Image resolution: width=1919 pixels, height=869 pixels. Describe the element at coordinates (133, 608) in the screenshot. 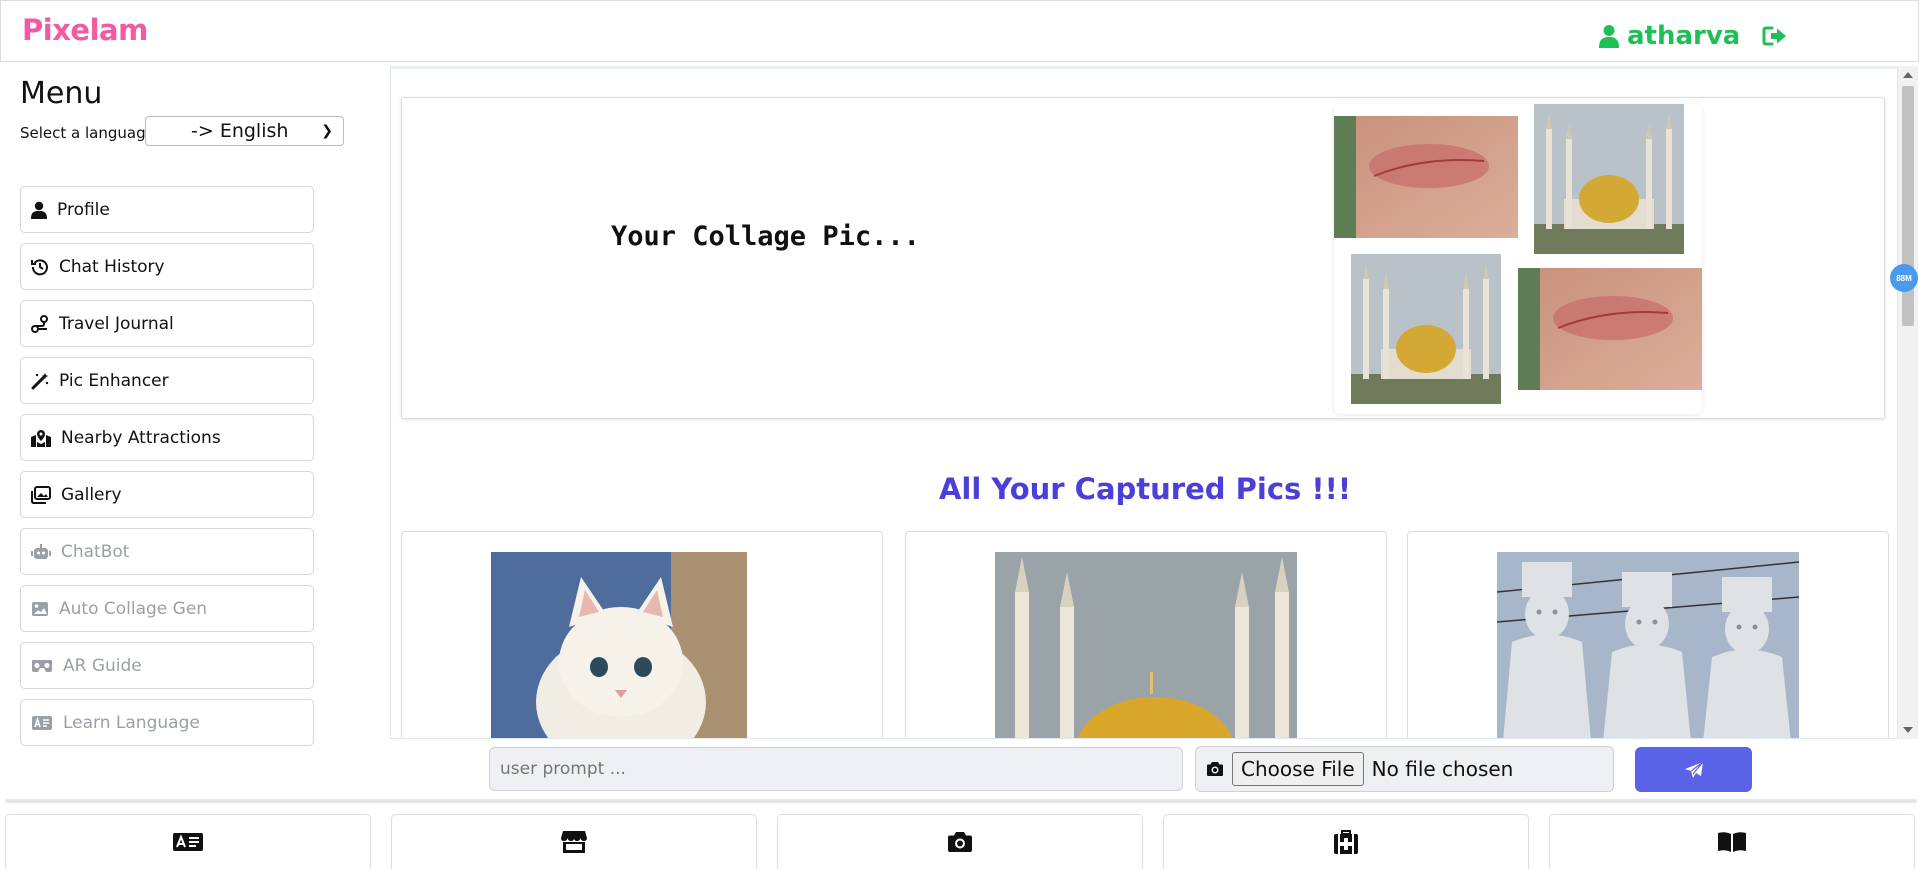

I see `sidebar-item-label: Auto Collage Gen` at that location.